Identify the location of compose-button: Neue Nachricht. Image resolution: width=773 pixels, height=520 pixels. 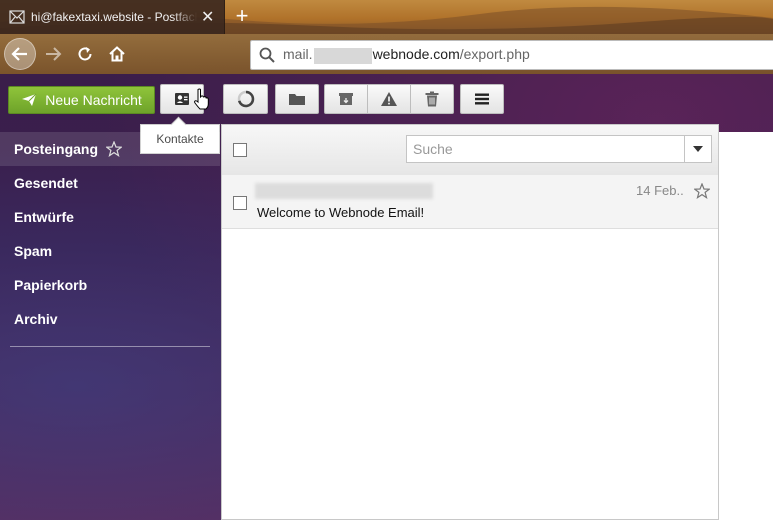
(81, 100).